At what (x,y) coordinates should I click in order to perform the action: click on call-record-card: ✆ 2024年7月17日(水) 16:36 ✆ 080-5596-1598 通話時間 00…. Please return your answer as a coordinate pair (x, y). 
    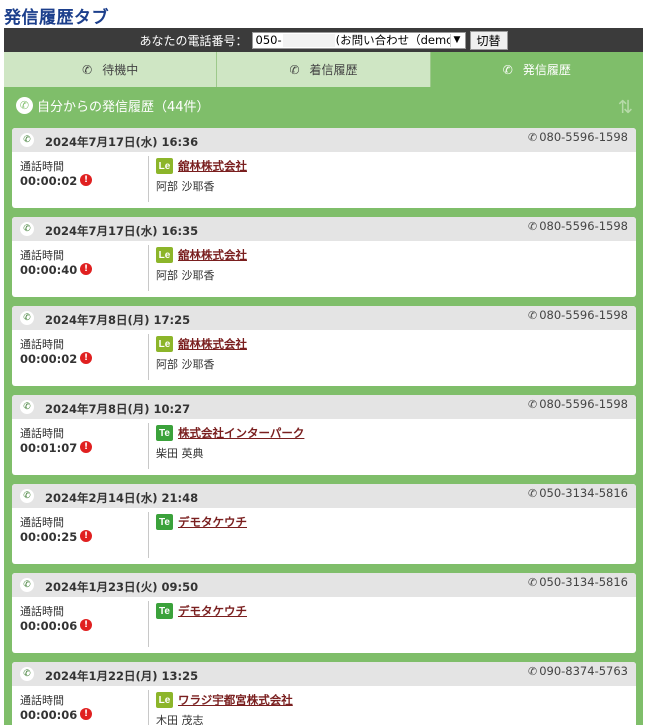
    Looking at the image, I should click on (324, 168).